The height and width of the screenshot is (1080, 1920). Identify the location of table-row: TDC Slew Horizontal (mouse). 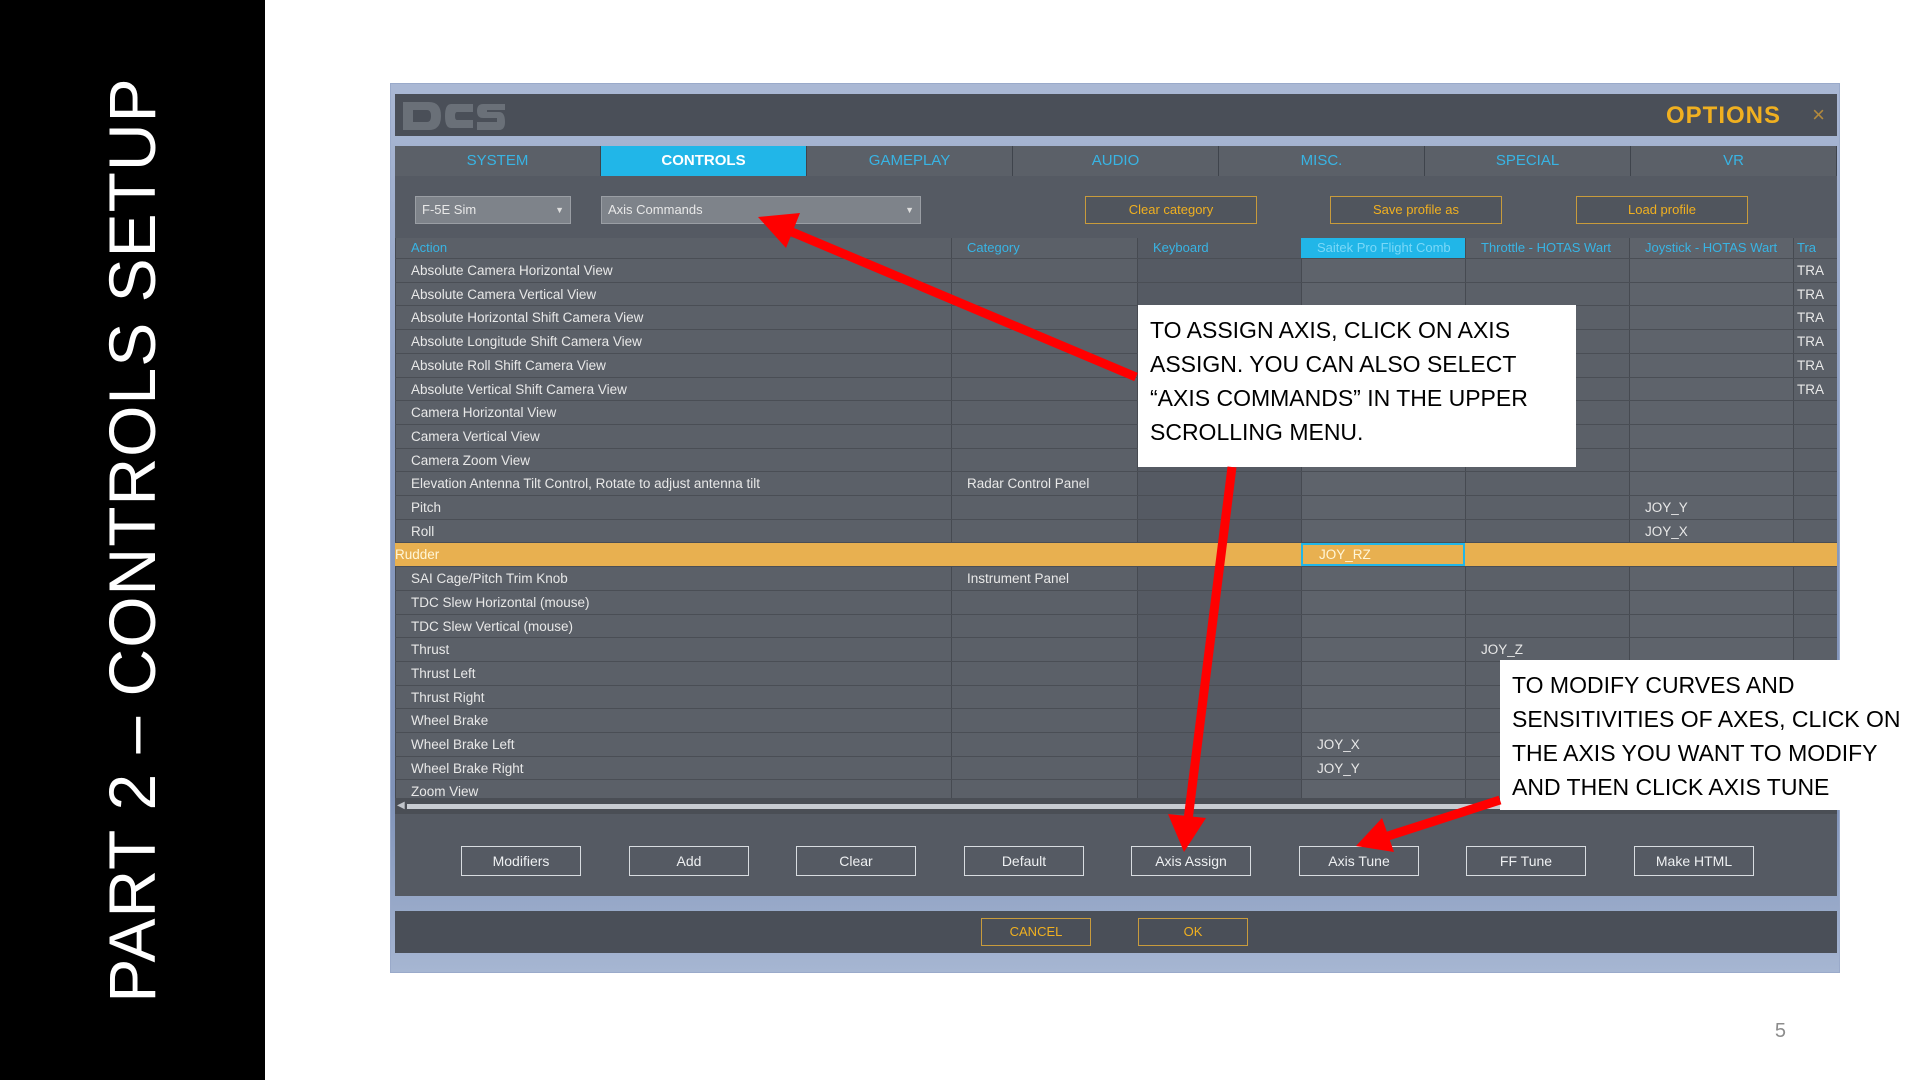
(1116, 601).